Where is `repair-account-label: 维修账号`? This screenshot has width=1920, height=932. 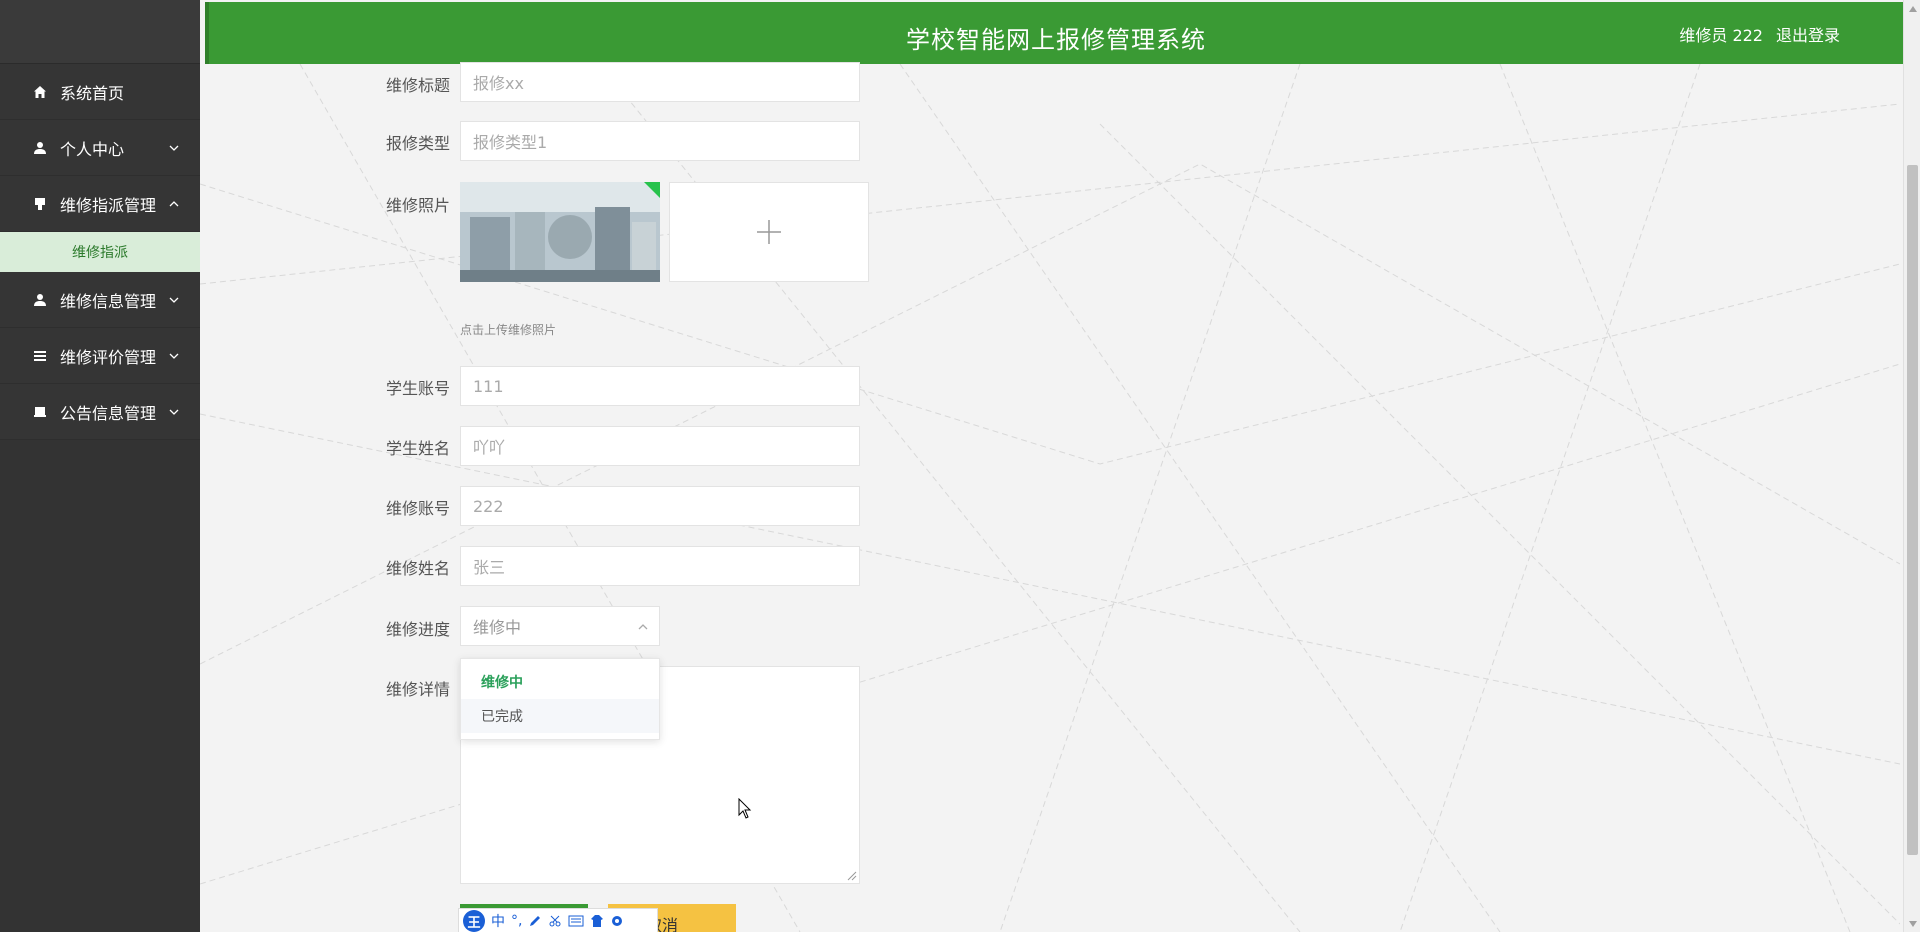
repair-account-label: 维修账号 is located at coordinates (418, 508).